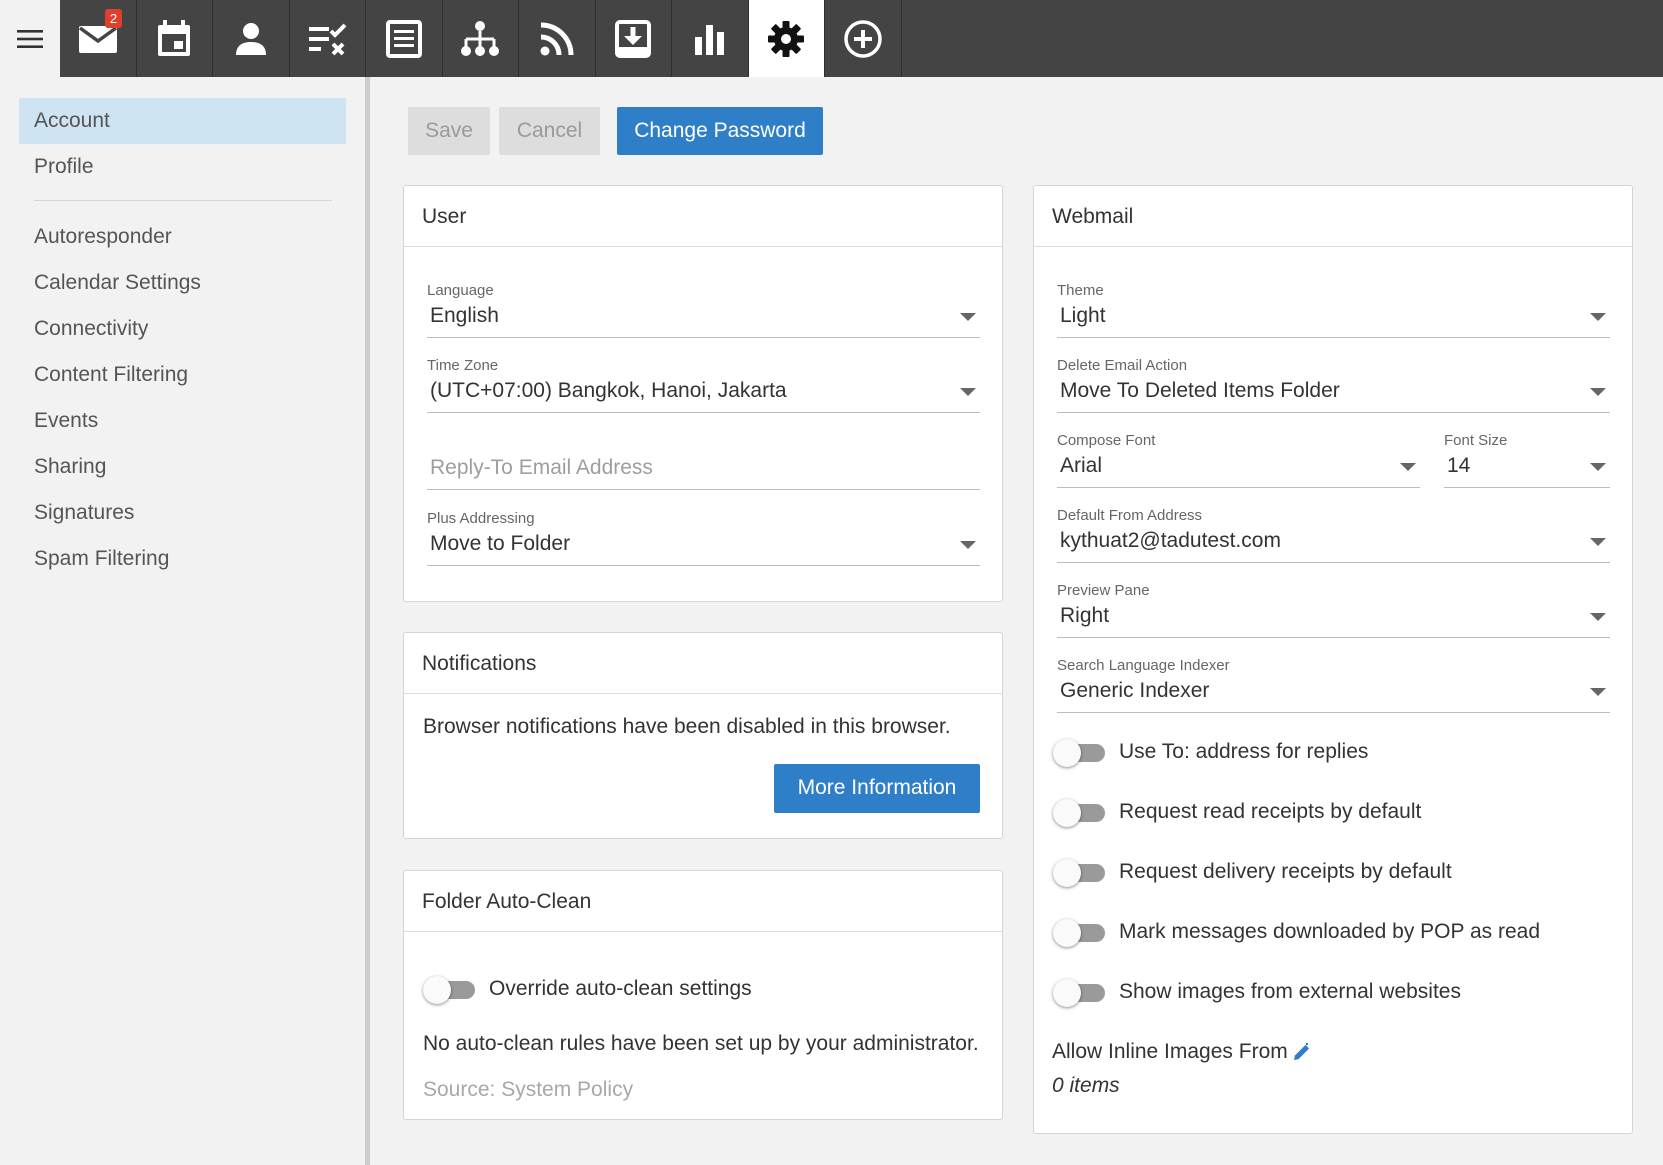 This screenshot has height=1165, width=1663. Describe the element at coordinates (460, 290) in the screenshot. I see `language-label: Language` at that location.